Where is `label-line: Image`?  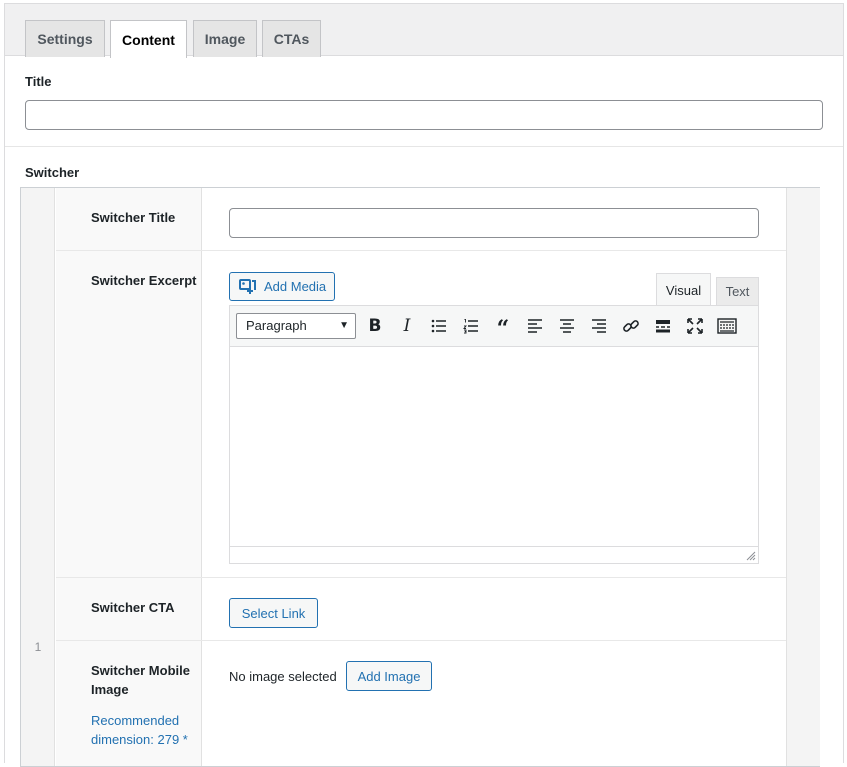 label-line: Image is located at coordinates (110, 689).